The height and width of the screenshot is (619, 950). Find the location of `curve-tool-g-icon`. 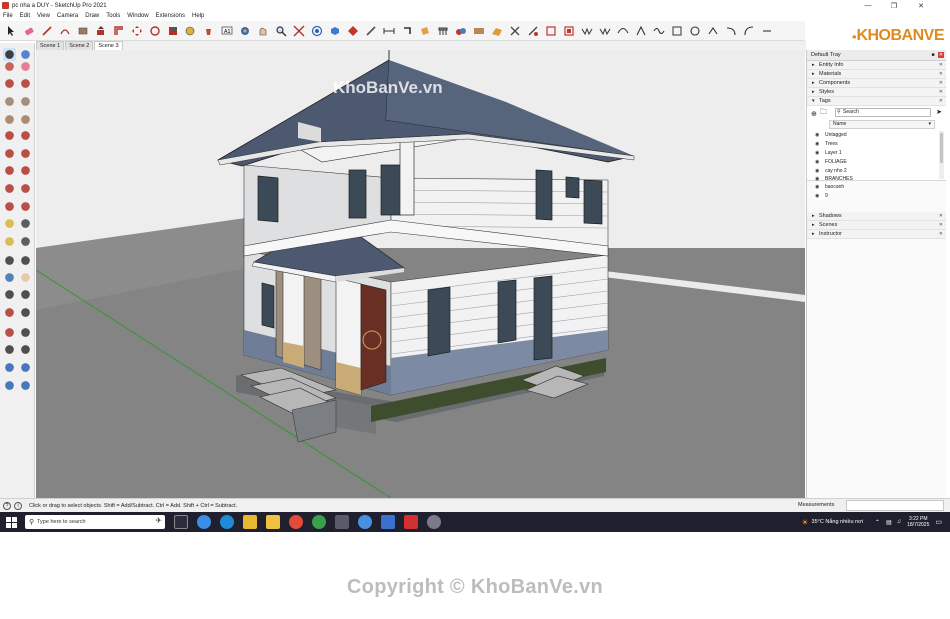

curve-tool-g-icon is located at coordinates (695, 31).